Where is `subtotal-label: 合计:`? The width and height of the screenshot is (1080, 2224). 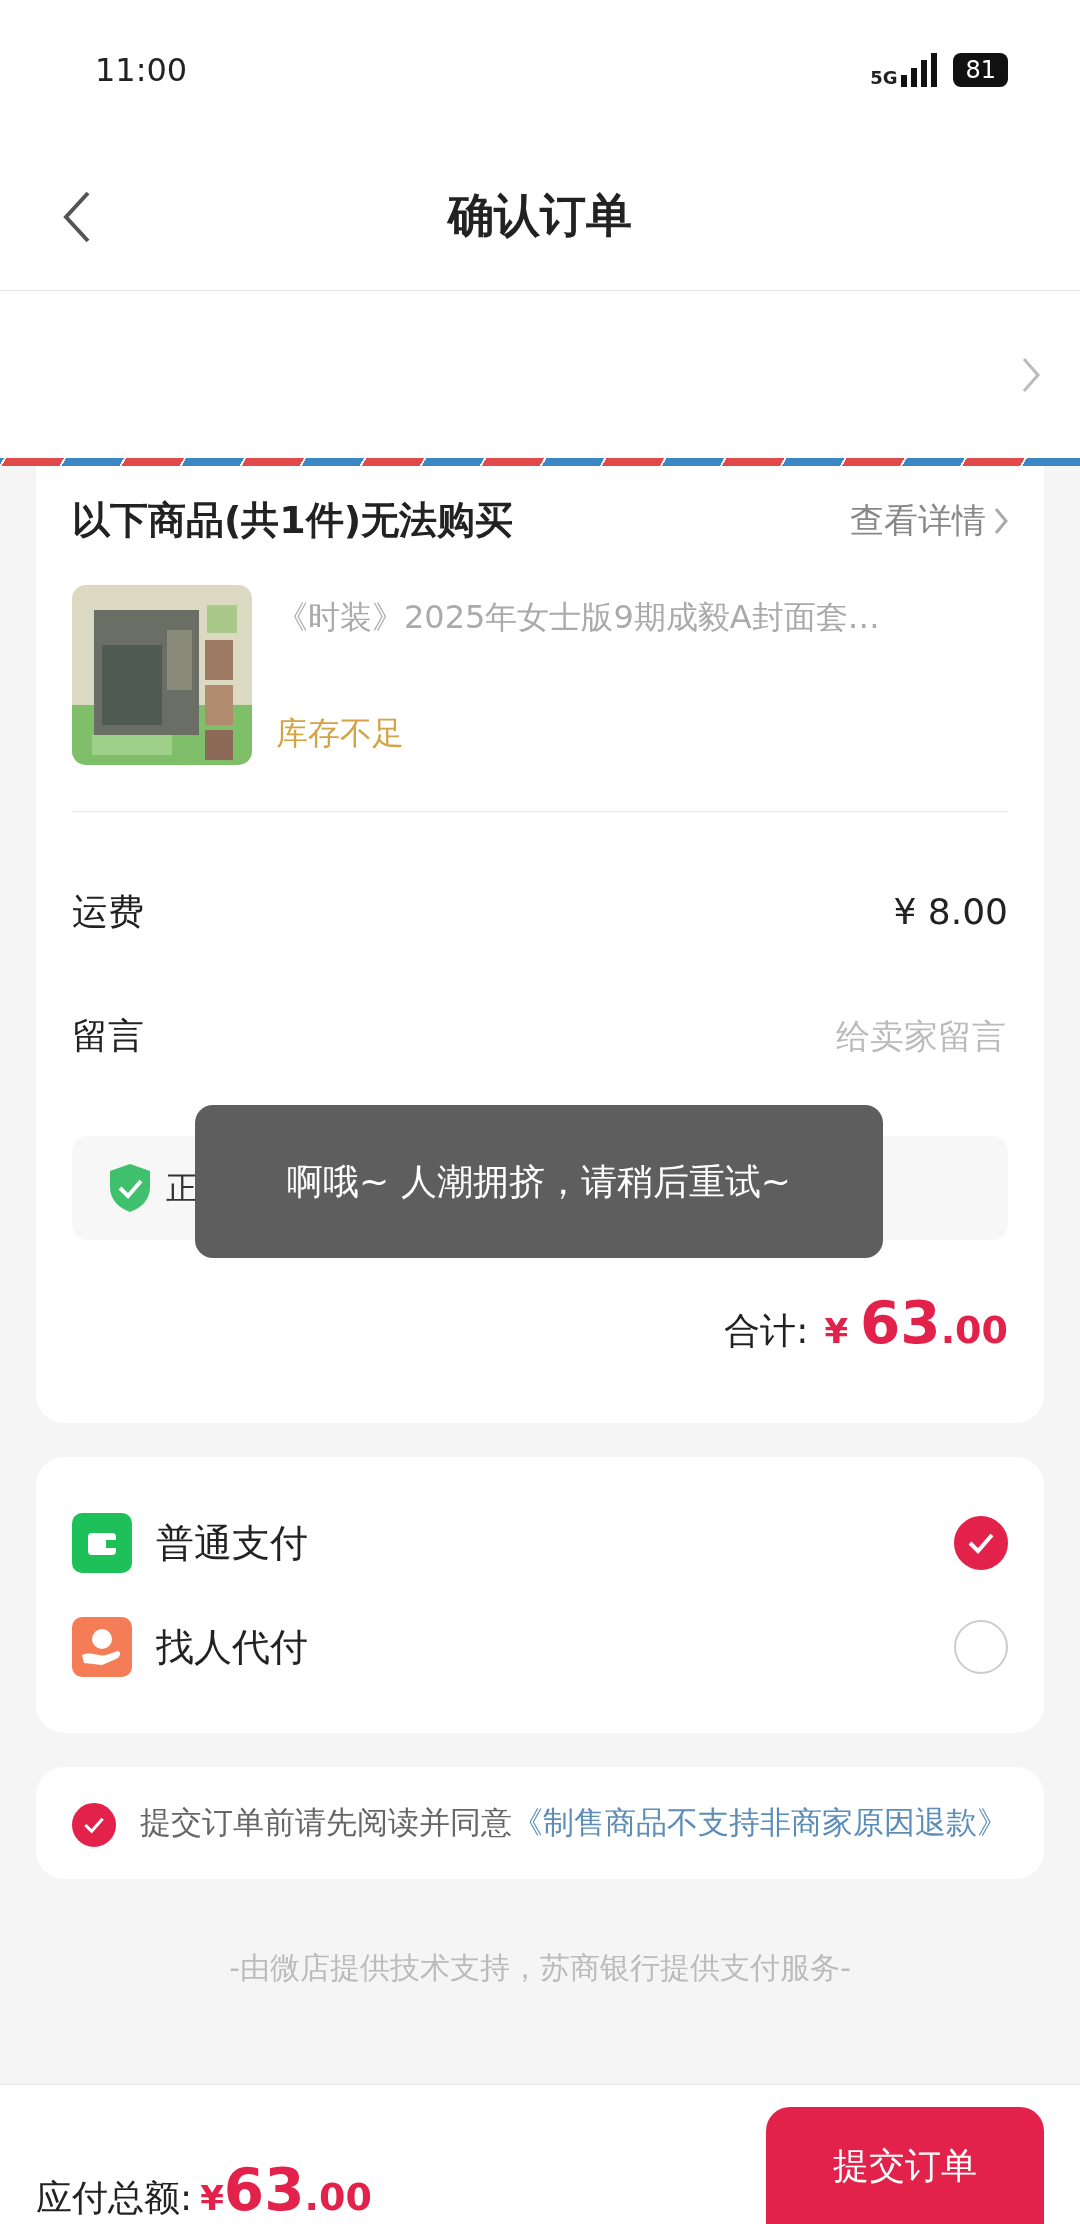 subtotal-label: 合计: is located at coordinates (766, 1331).